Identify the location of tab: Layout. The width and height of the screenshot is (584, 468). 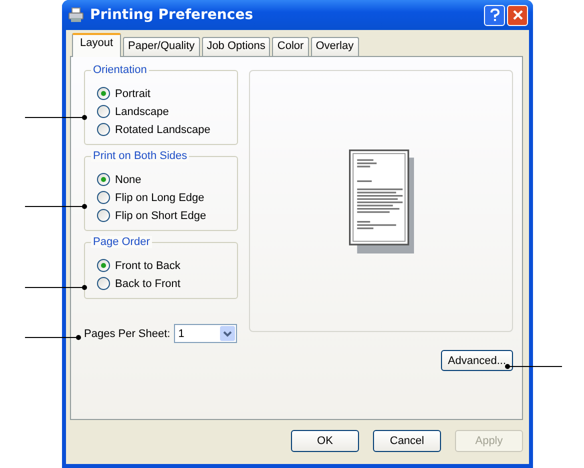
(97, 45).